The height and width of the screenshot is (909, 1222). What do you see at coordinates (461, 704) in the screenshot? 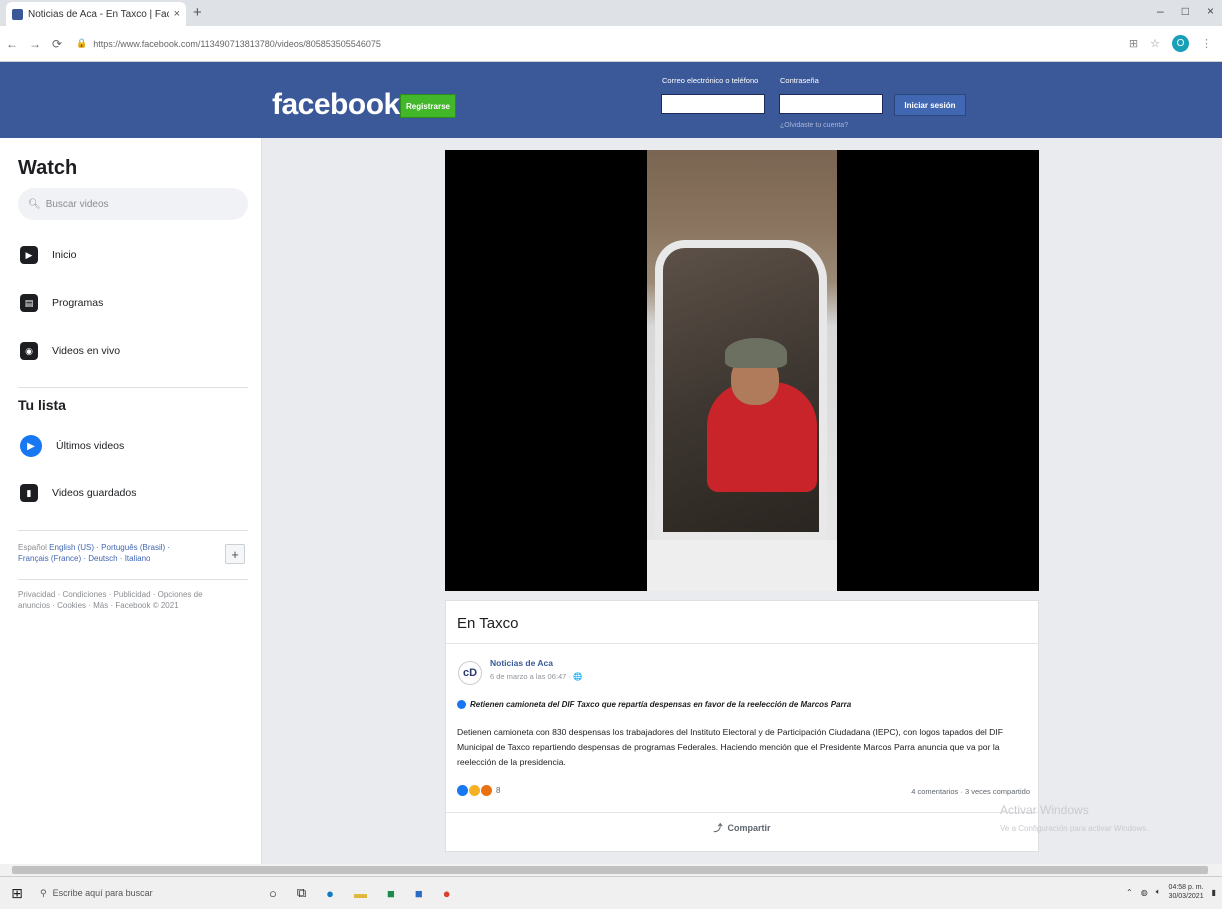
I see `info-emoji-icon` at bounding box center [461, 704].